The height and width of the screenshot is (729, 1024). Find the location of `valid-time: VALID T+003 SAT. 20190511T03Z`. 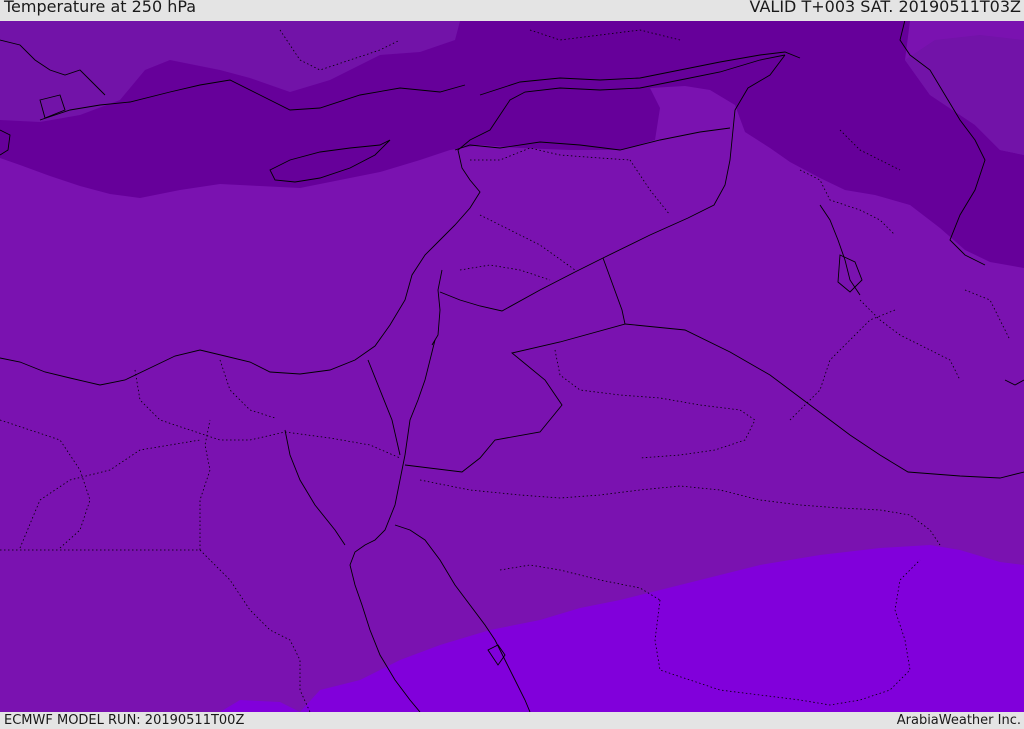

valid-time: VALID T+003 SAT. 20190511T03Z is located at coordinates (885, 8).